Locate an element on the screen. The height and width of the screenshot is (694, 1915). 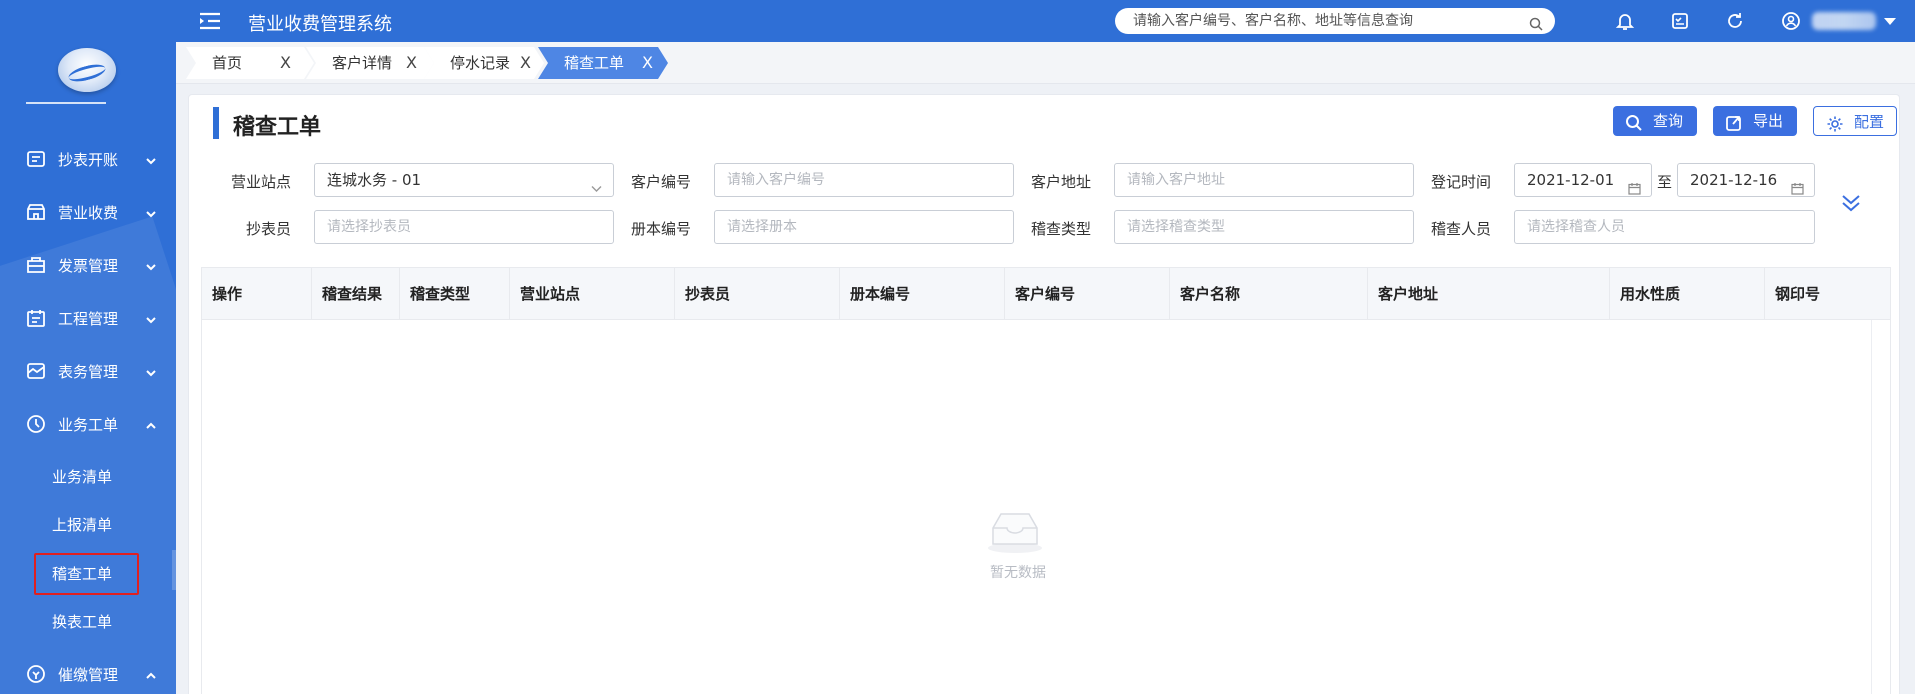
project-icon is located at coordinates (36, 318).